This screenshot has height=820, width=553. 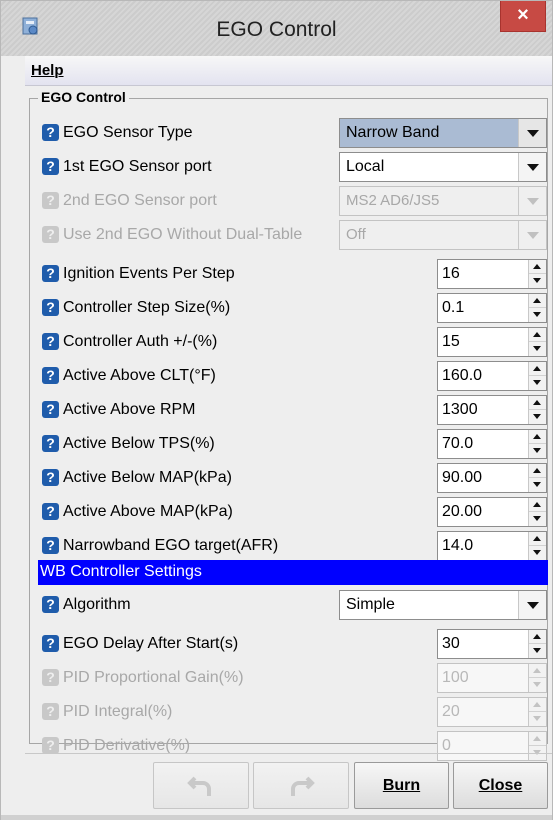 I want to click on narrowband-target-value: 14.0, so click(x=458, y=545).